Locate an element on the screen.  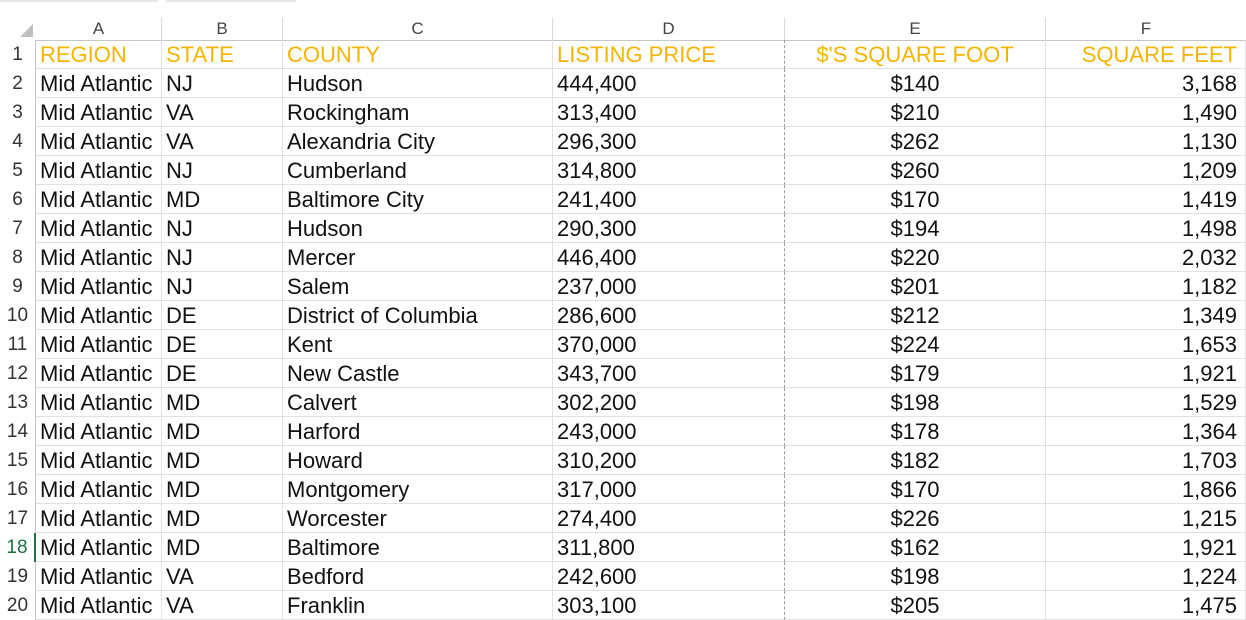
cell-county: Bedford is located at coordinates (418, 576).